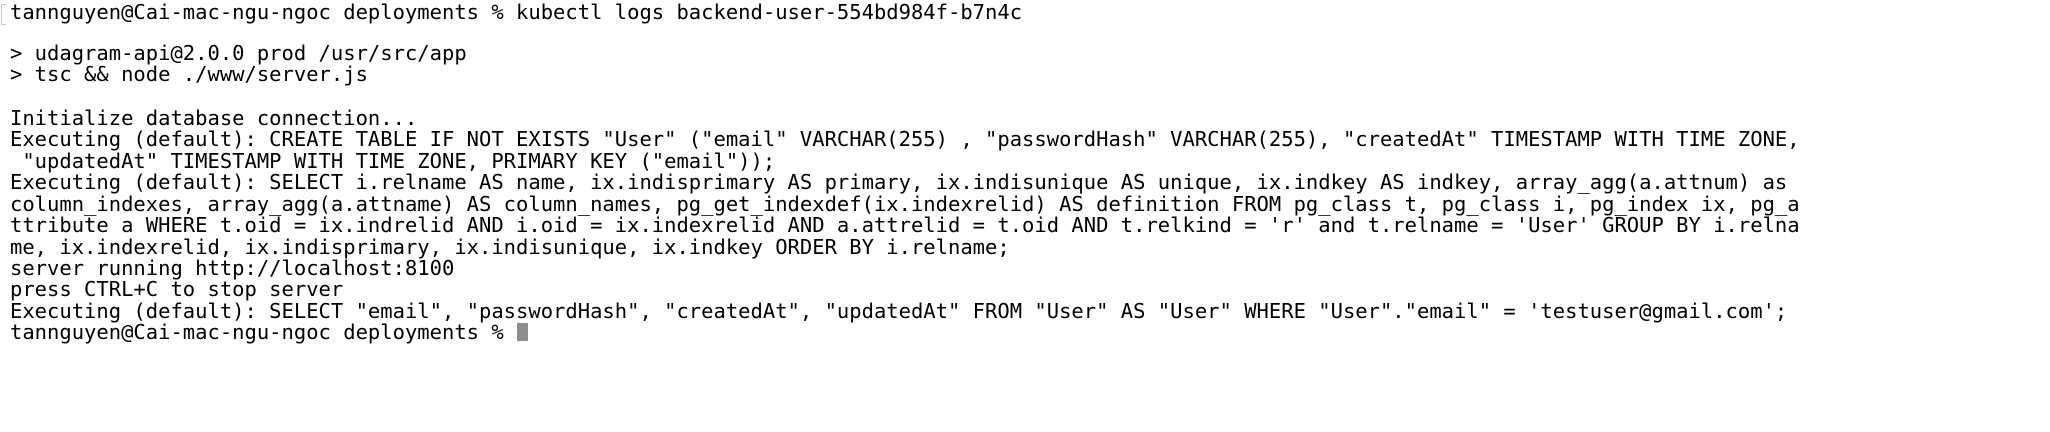  What do you see at coordinates (523, 332) in the screenshot?
I see `text-cursor` at bounding box center [523, 332].